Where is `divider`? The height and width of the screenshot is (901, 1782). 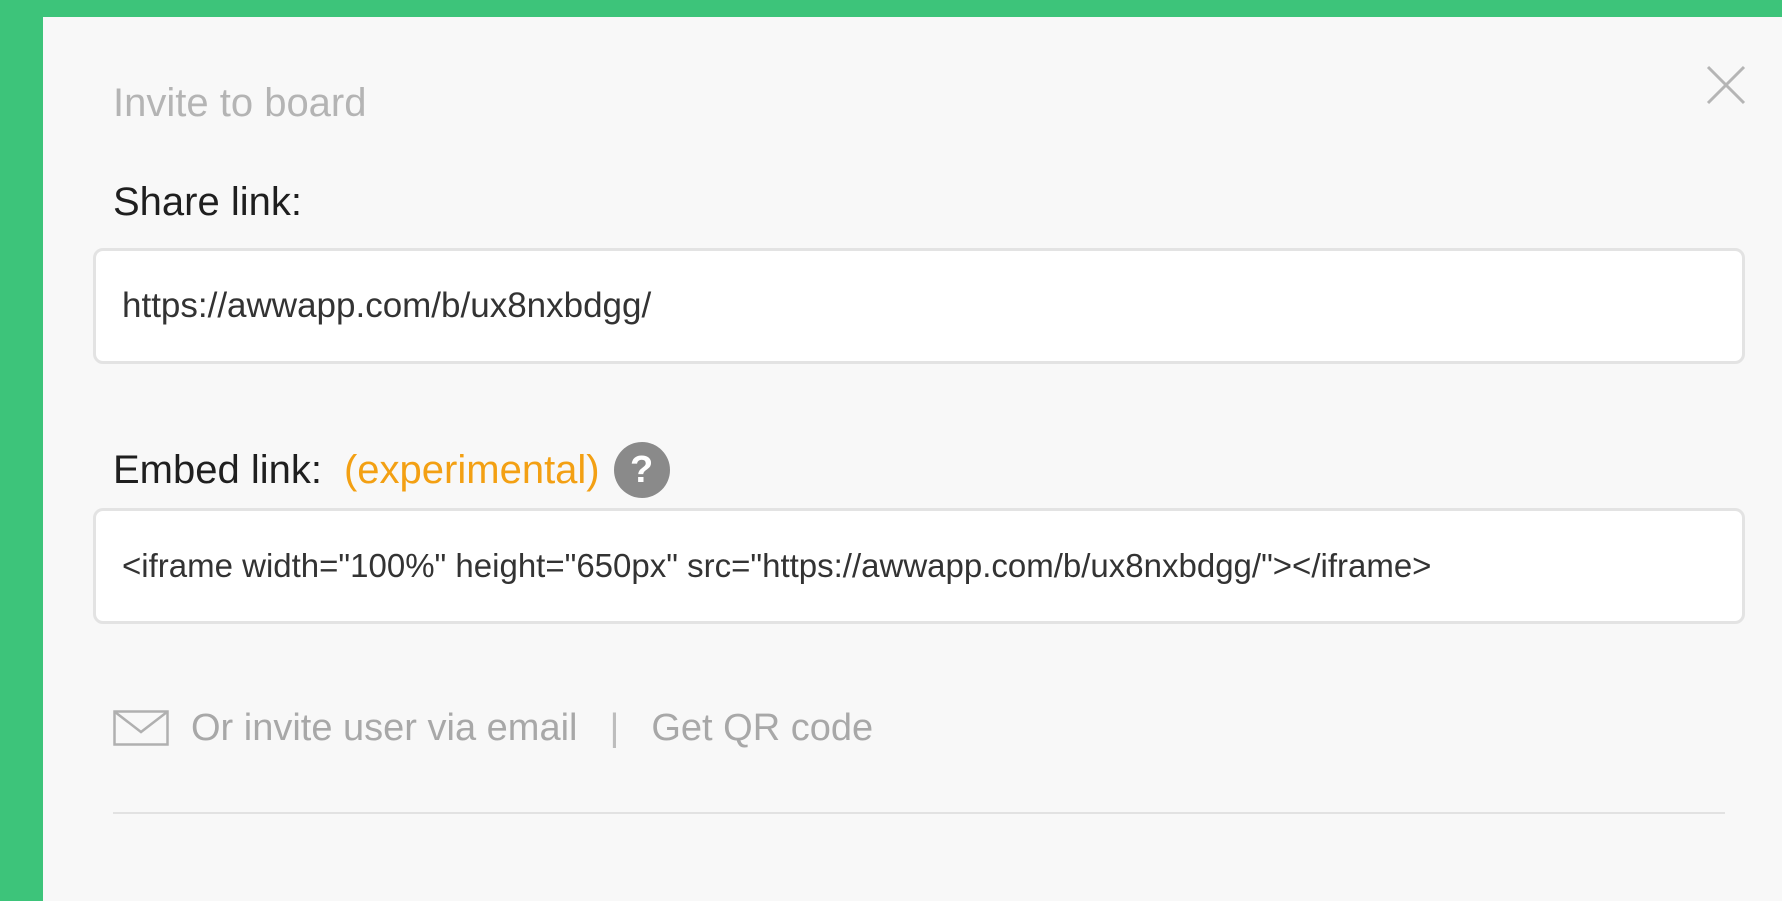
divider is located at coordinates (919, 813).